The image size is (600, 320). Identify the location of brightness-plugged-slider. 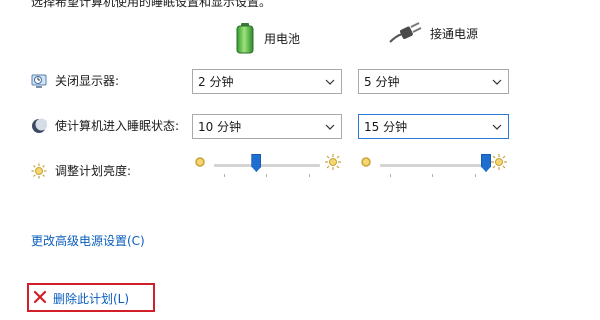
(433, 165).